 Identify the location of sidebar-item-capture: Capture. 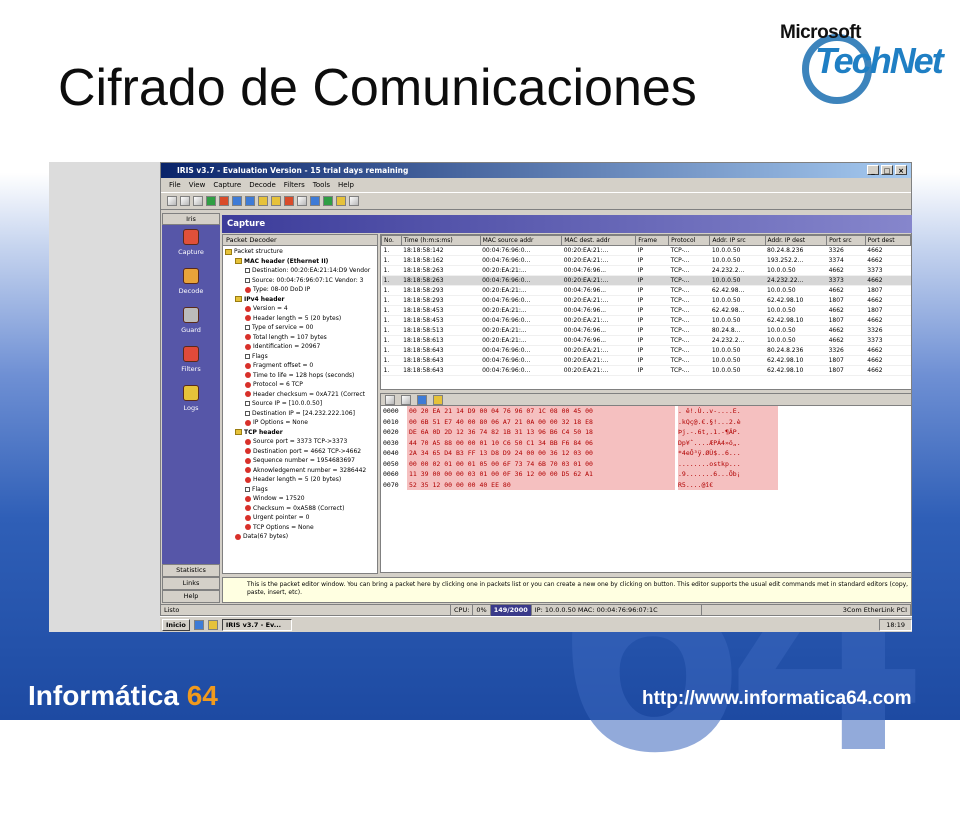
(191, 244).